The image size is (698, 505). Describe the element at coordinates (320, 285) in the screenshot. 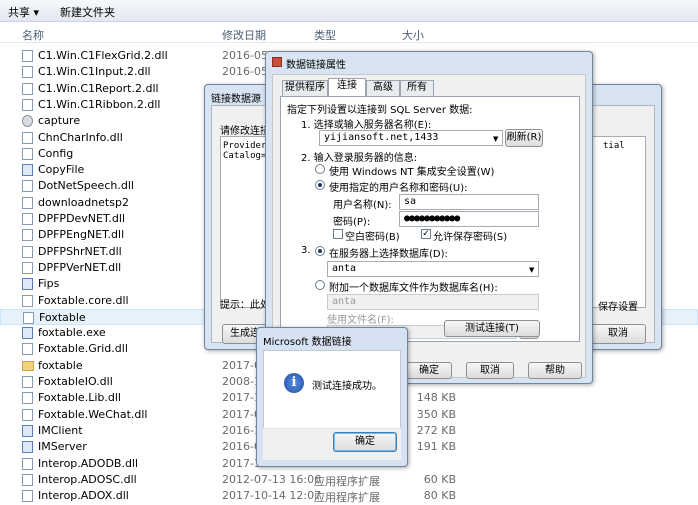

I see `attach-db-radio` at that location.